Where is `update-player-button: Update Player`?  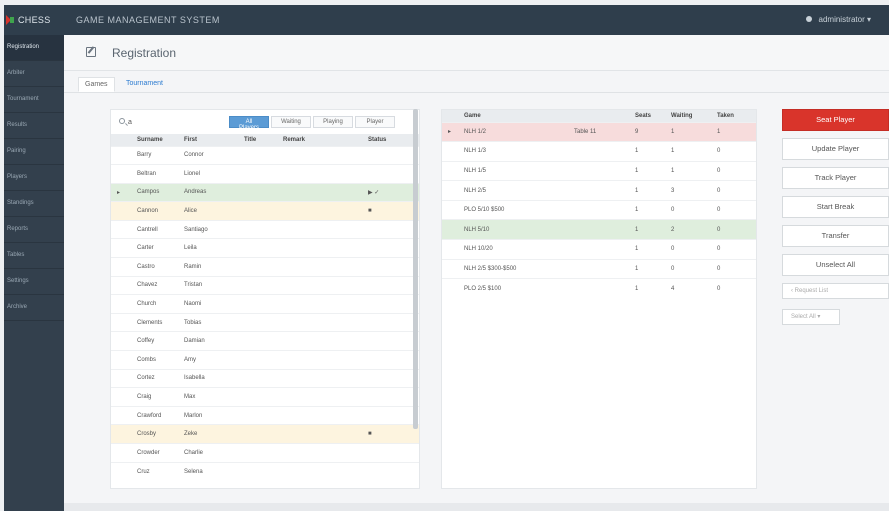
update-player-button: Update Player is located at coordinates (835, 149).